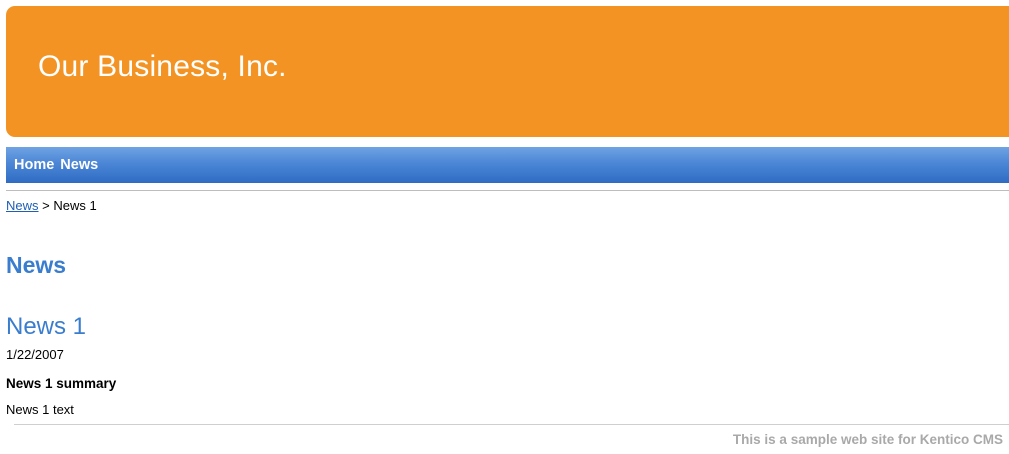 This screenshot has height=454, width=1009. What do you see at coordinates (79, 165) in the screenshot?
I see `nav-item-news: News` at bounding box center [79, 165].